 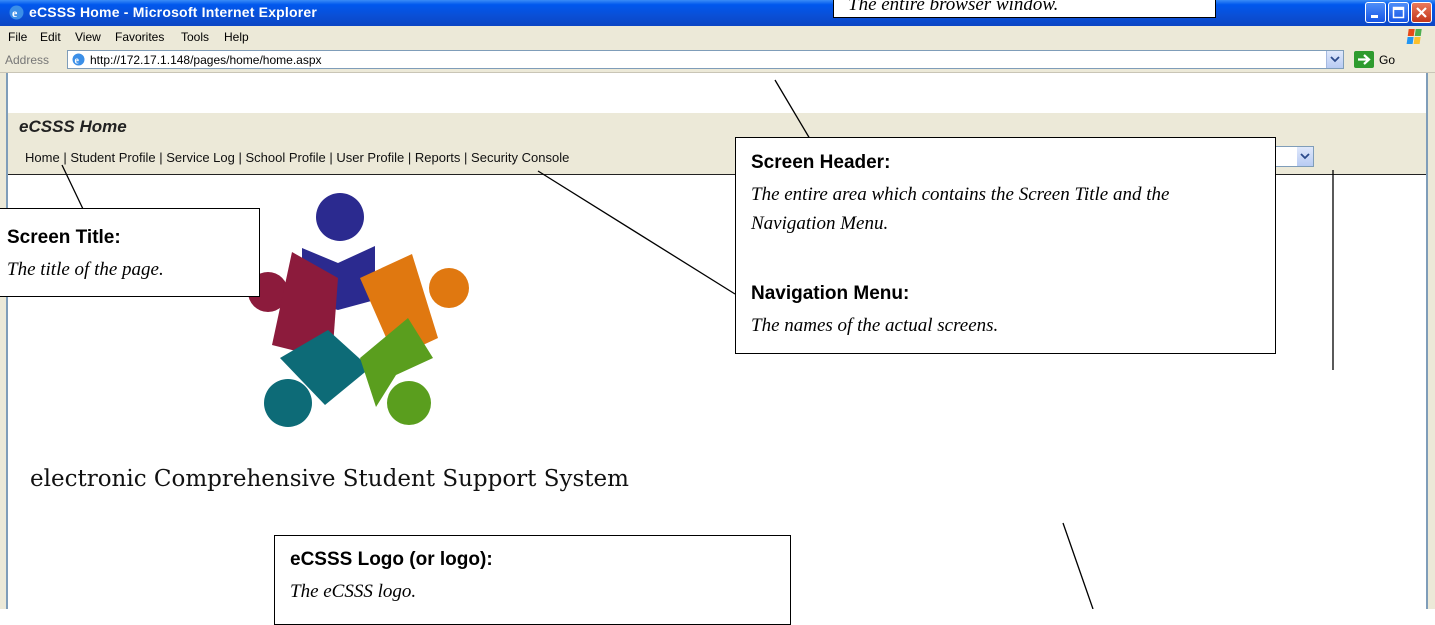 What do you see at coordinates (88, 37) in the screenshot?
I see `menu-view: View` at bounding box center [88, 37].